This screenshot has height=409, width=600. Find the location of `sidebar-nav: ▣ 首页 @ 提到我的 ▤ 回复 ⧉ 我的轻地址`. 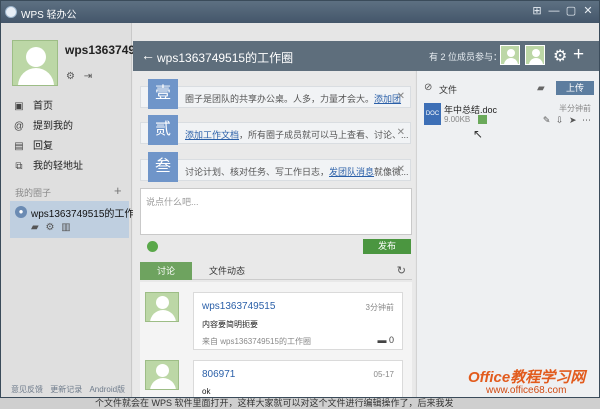

sidebar-nav: ▣ 首页 @ 提到我的 ▤ 回复 ⧉ 我的轻地址 is located at coordinates (66, 137).